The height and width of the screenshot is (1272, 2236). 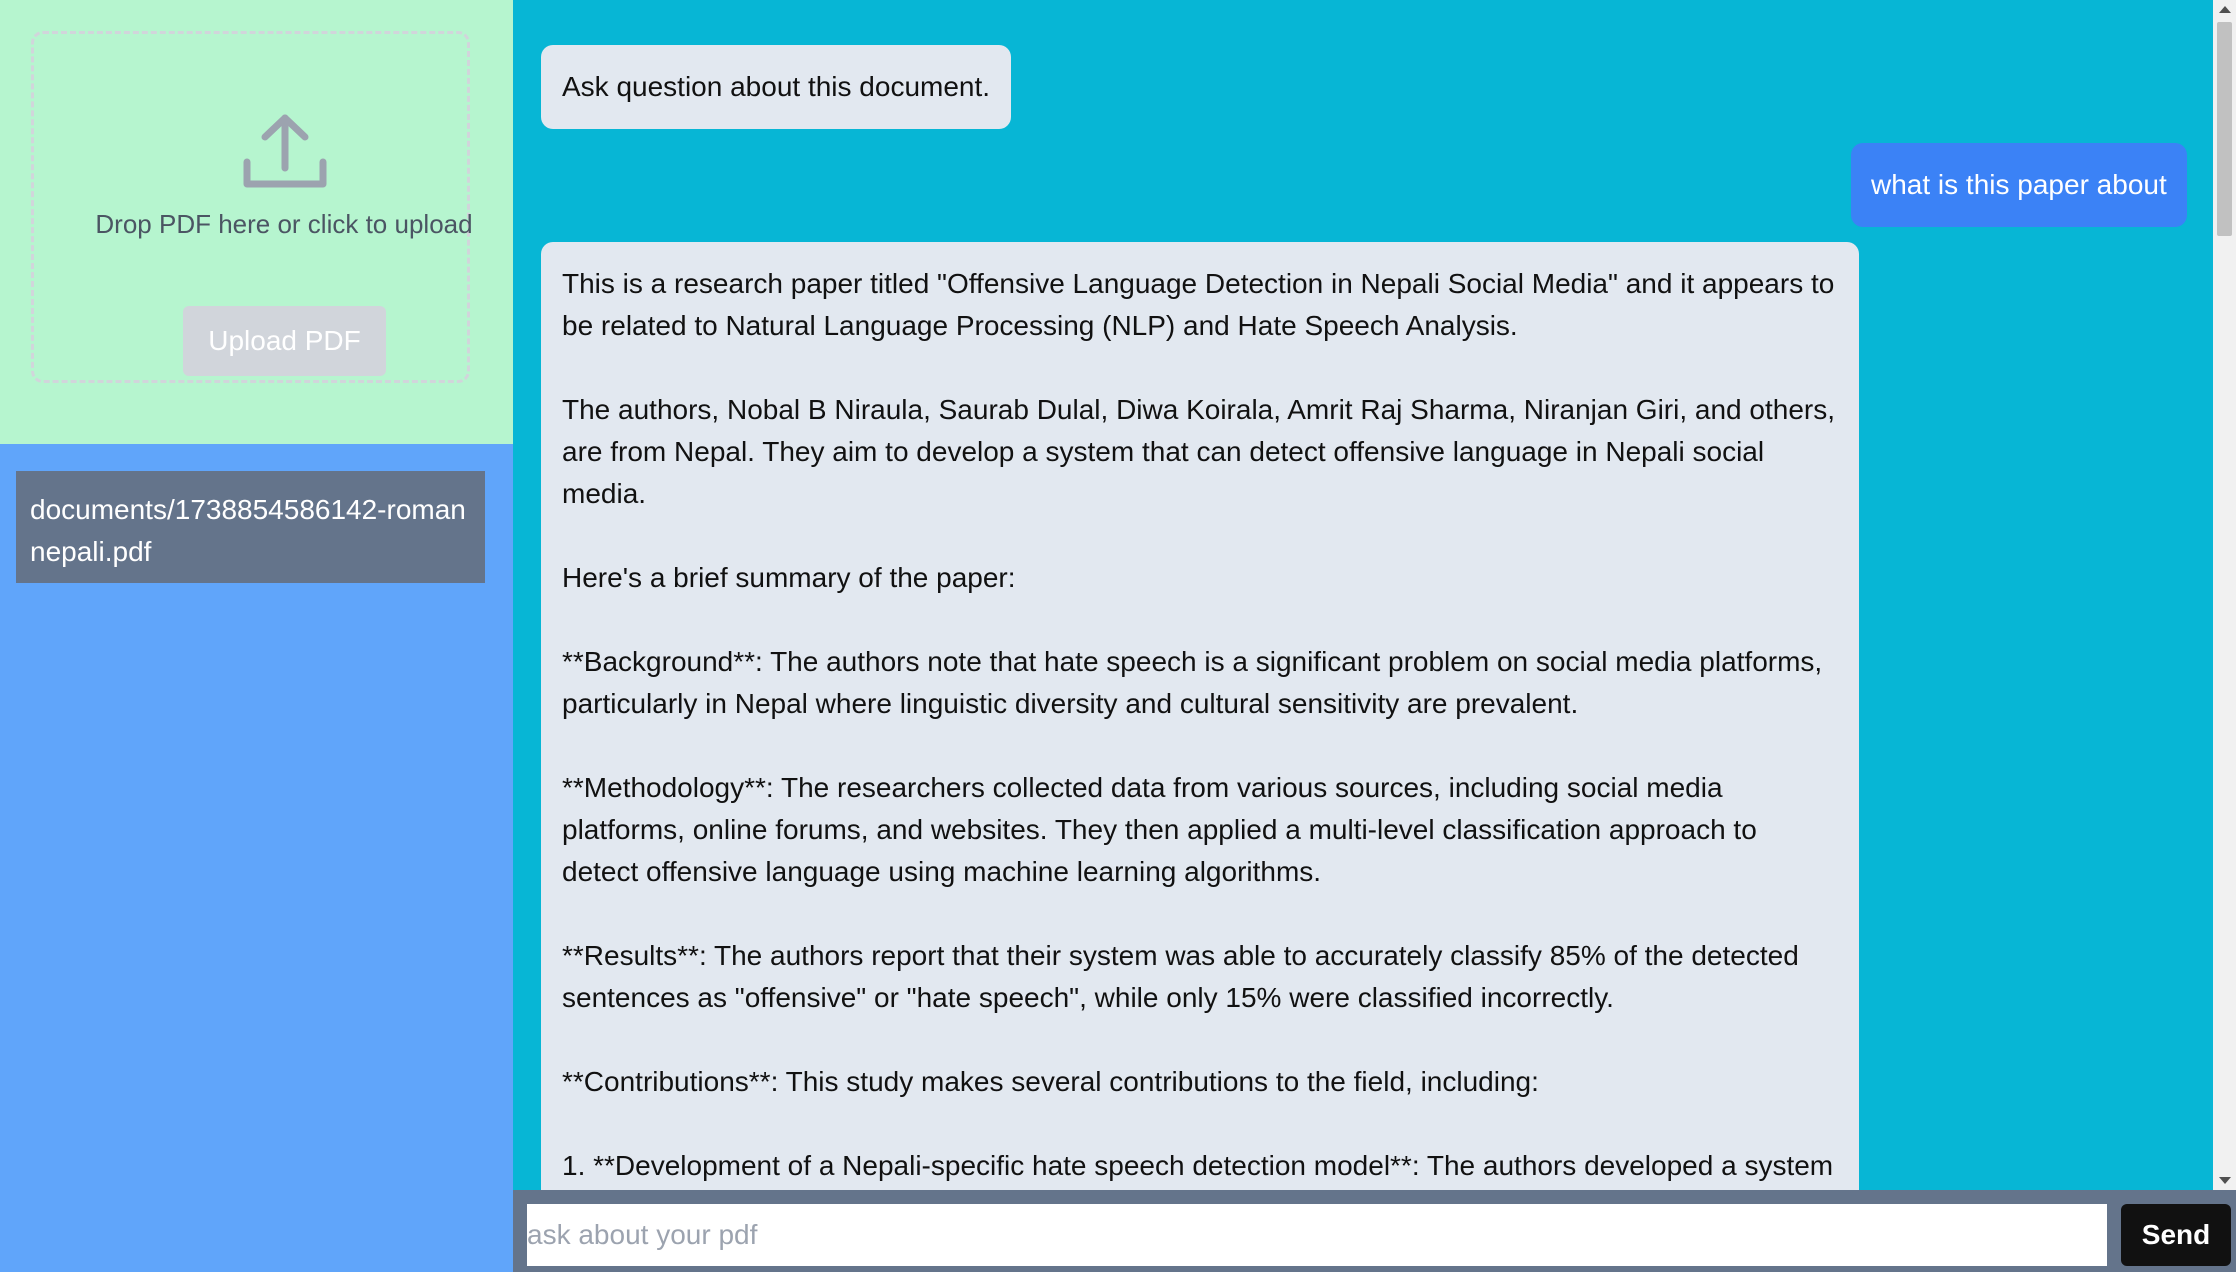 I want to click on user-message: what is this paper about, so click(x=2019, y=185).